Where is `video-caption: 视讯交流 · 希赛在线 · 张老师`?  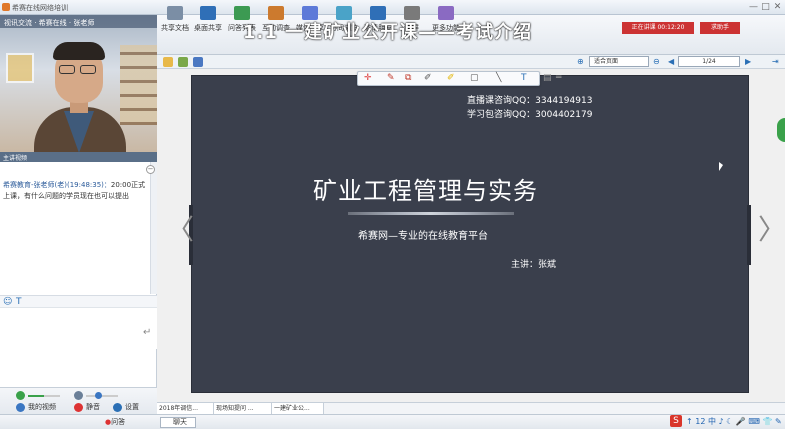
video-caption: 视讯交流 · 希赛在线 · 张老师 is located at coordinates (78, 21).